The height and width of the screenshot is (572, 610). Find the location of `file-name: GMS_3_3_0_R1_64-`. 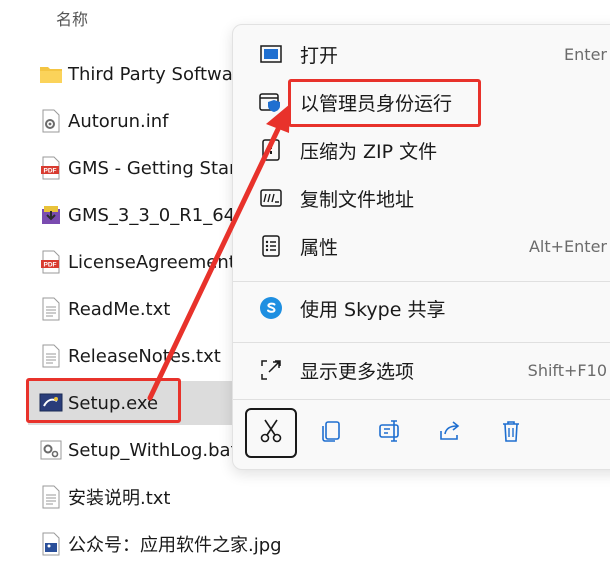

file-name: GMS_3_3_0_R1_64- is located at coordinates (155, 215).